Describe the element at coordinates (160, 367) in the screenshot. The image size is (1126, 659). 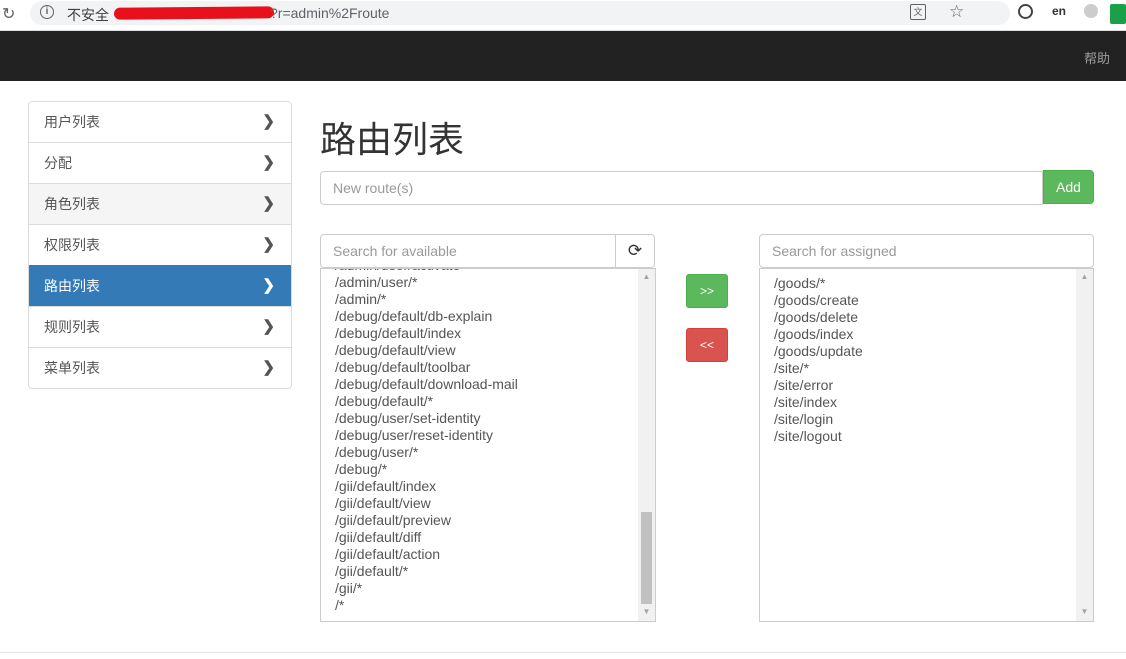
I see `sidebar-item-menus: 菜单列表 ❯` at that location.